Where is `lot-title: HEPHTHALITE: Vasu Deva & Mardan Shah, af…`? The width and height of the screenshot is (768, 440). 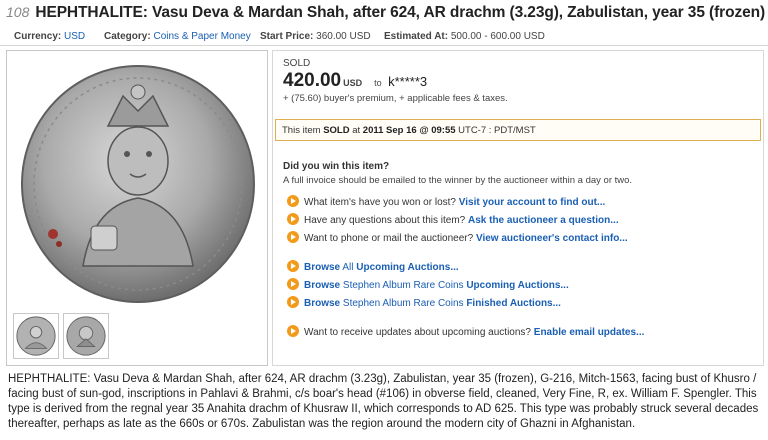
lot-title: HEPHTHALITE: Vasu Deva & Mardan Shah, af… is located at coordinates (400, 12).